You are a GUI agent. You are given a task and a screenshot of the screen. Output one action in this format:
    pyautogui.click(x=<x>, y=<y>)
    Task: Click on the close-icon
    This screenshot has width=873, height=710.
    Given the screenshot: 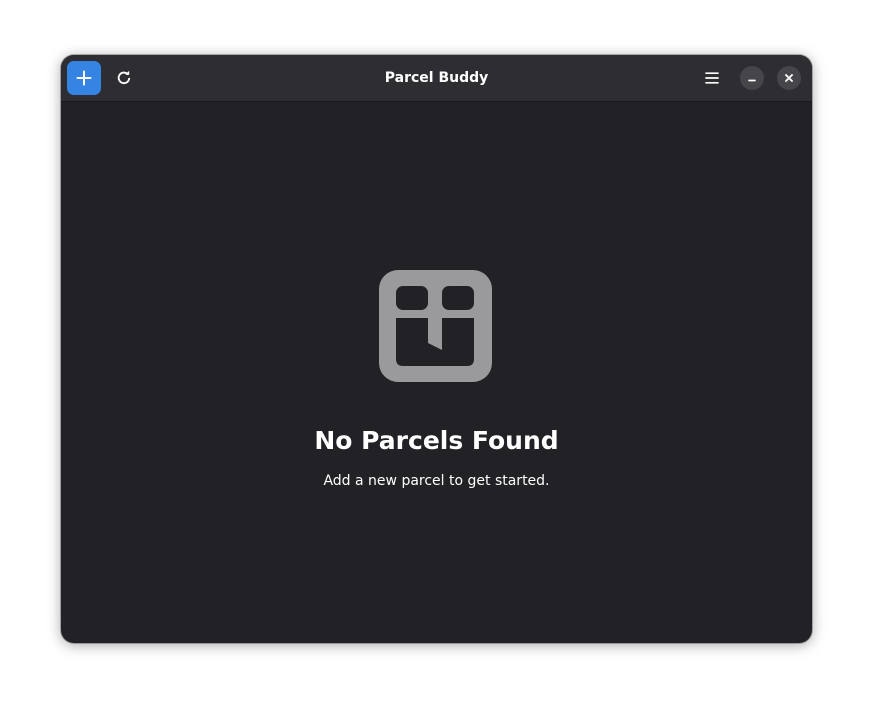 What is the action you would take?
    pyautogui.click(x=789, y=78)
    